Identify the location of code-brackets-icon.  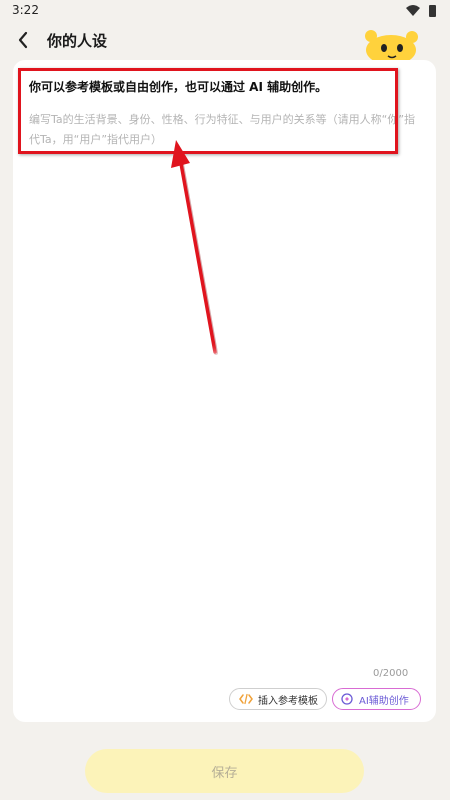
(246, 699).